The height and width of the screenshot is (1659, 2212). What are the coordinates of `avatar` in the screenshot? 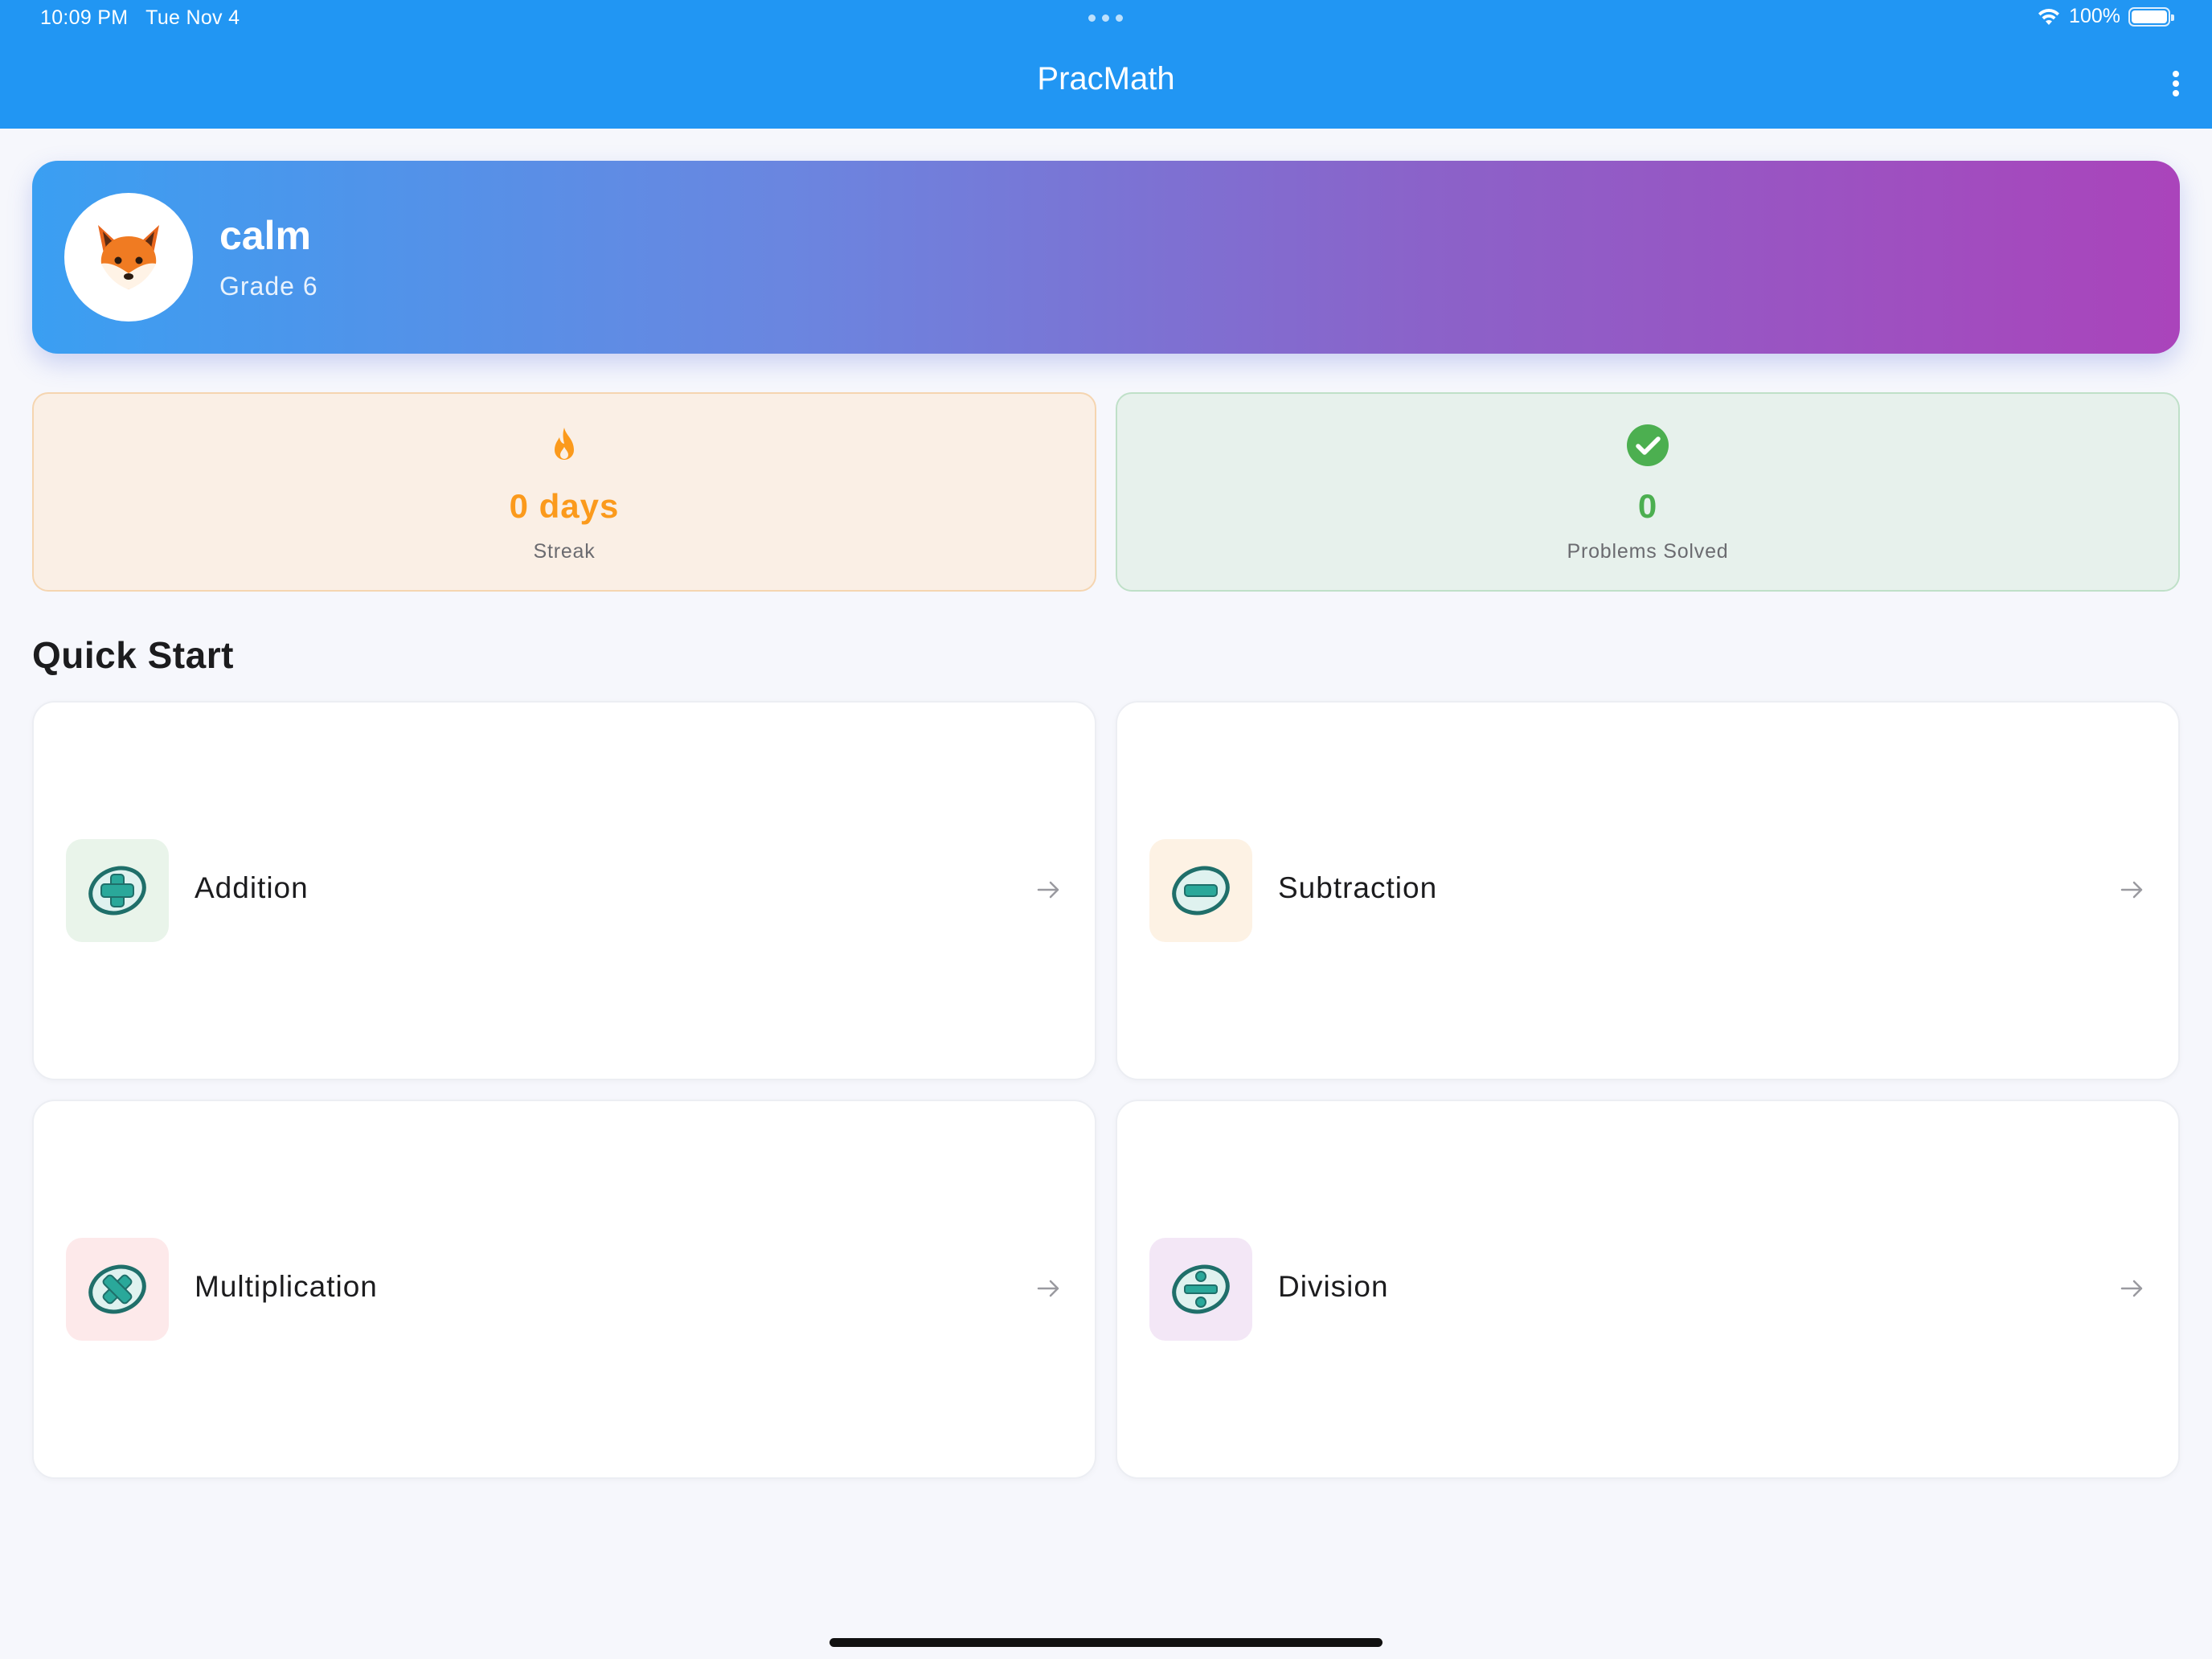 It's located at (128, 257).